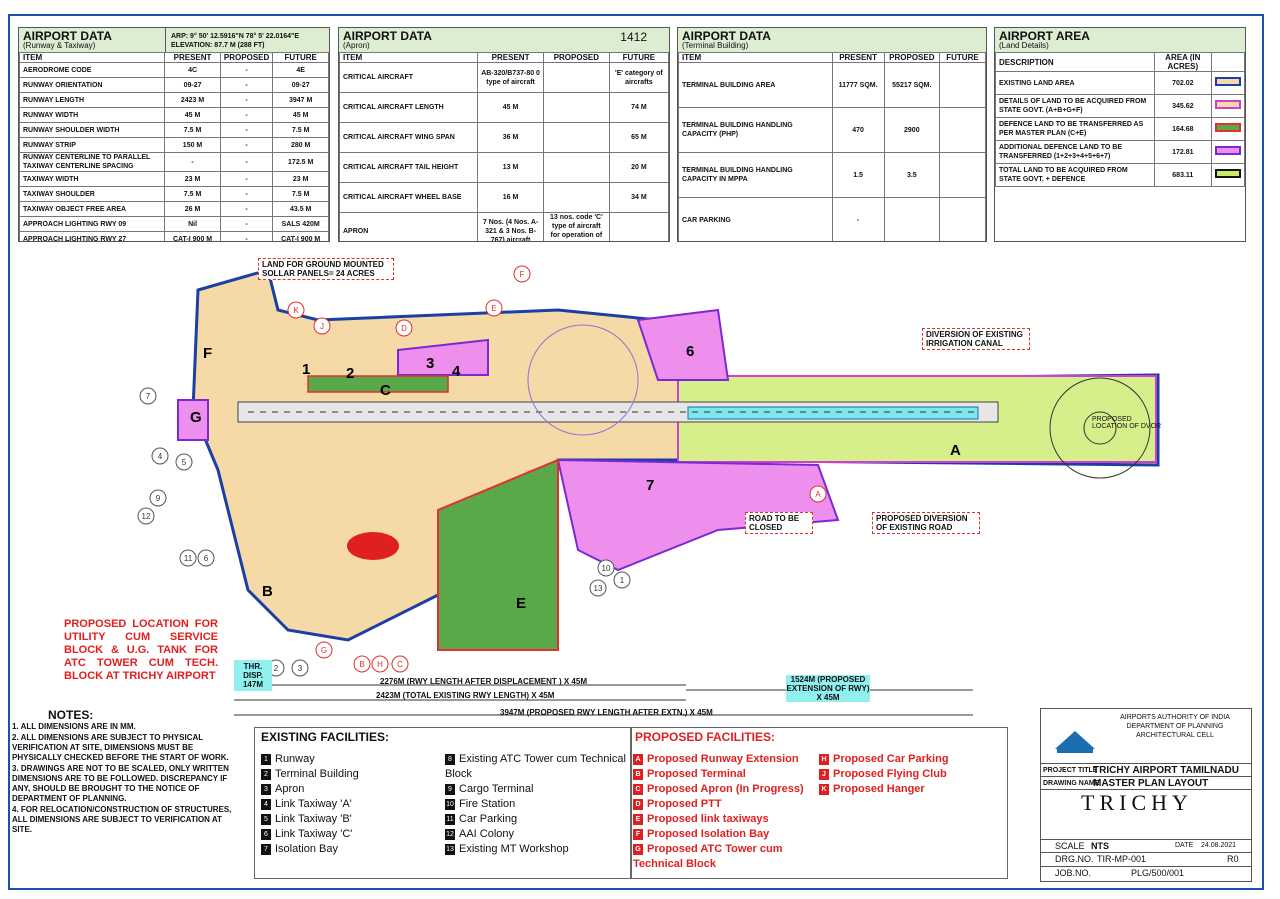  What do you see at coordinates (92, 224) in the screenshot?
I see `table-cell: APPROACH LIGHTING RWY 09` at bounding box center [92, 224].